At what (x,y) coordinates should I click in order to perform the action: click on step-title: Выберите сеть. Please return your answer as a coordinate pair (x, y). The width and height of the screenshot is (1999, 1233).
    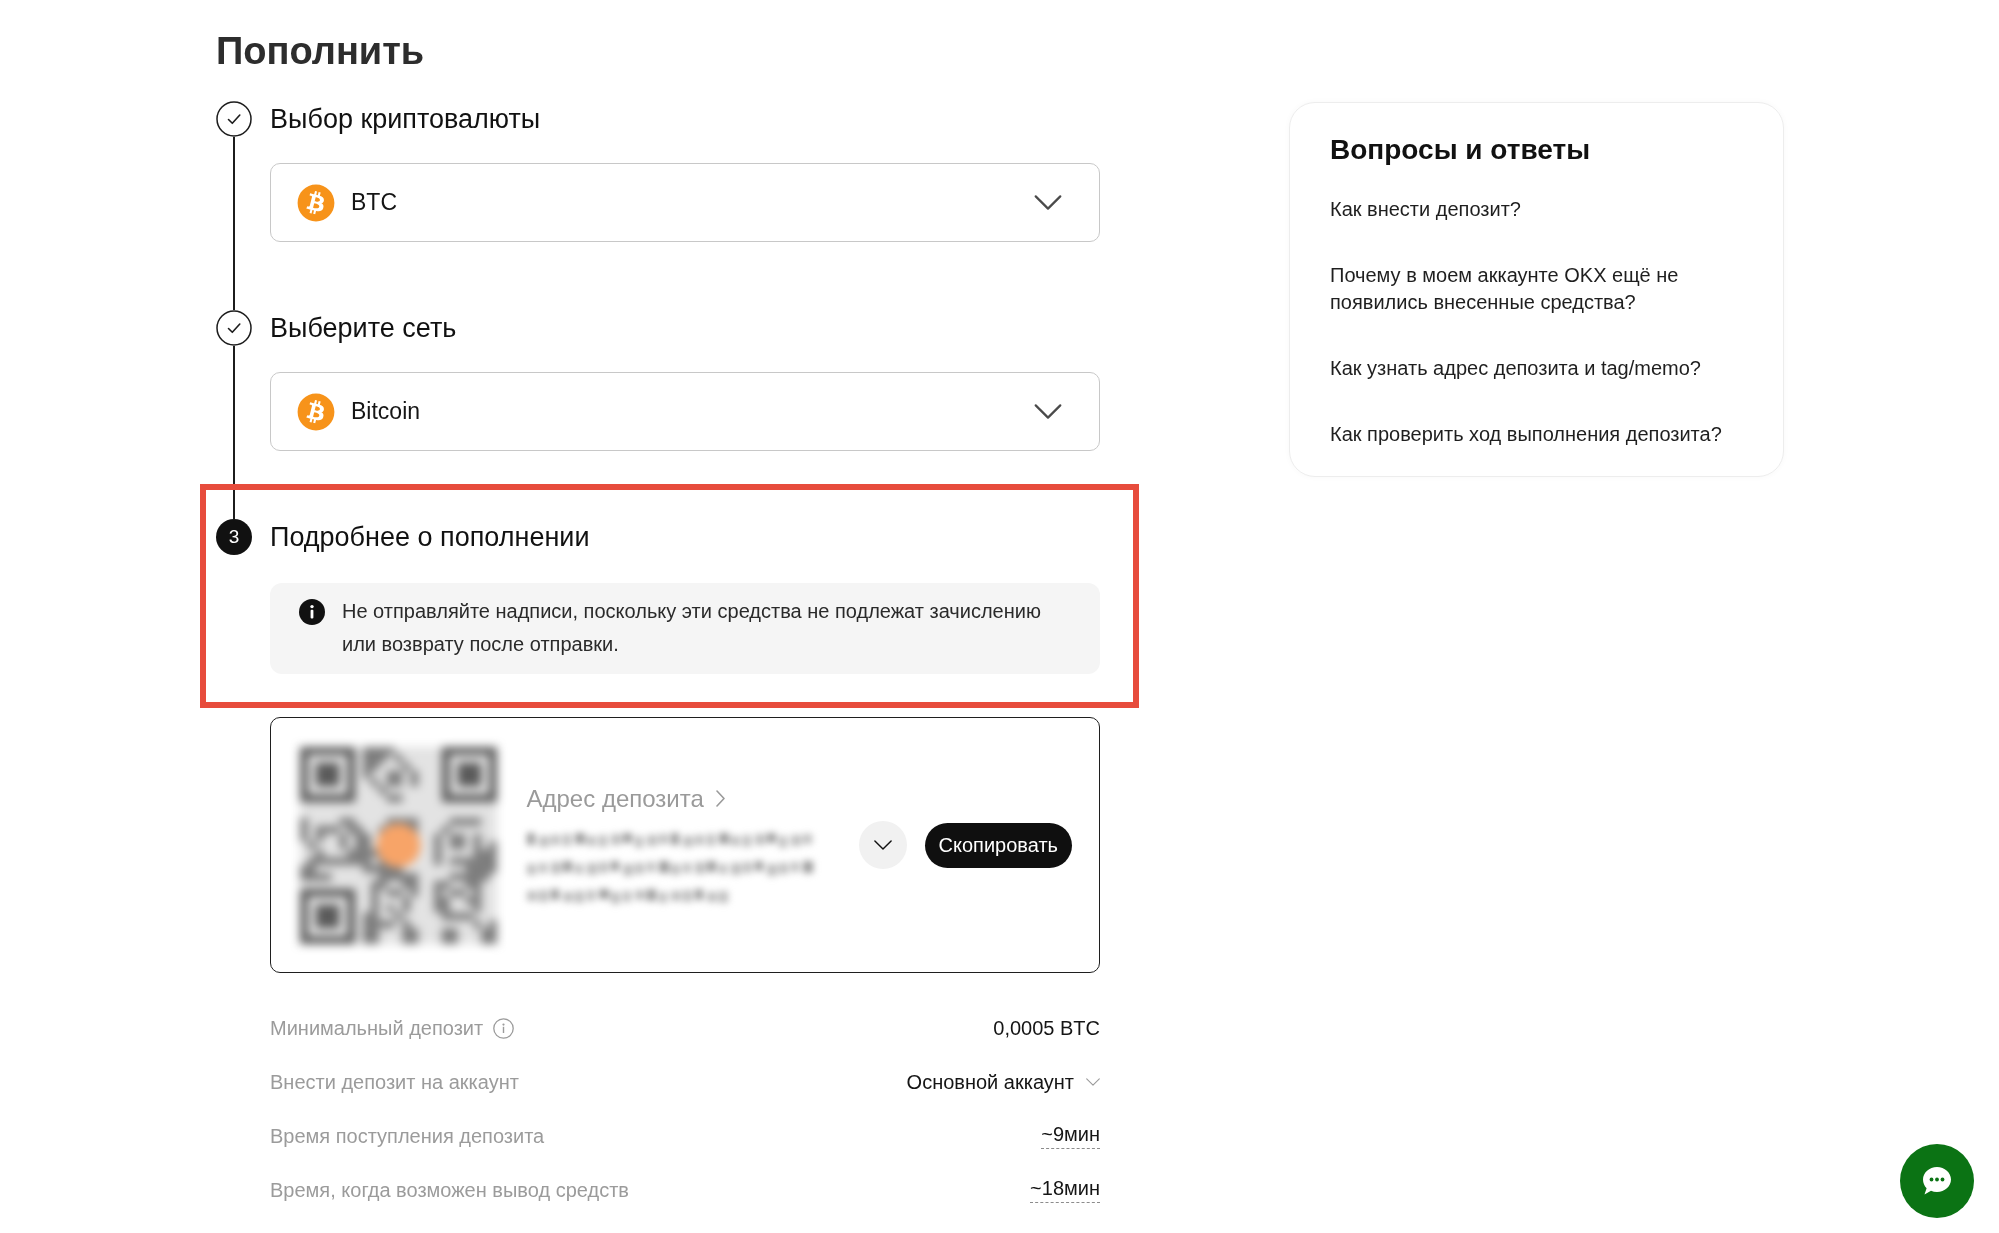
    Looking at the image, I should click on (364, 328).